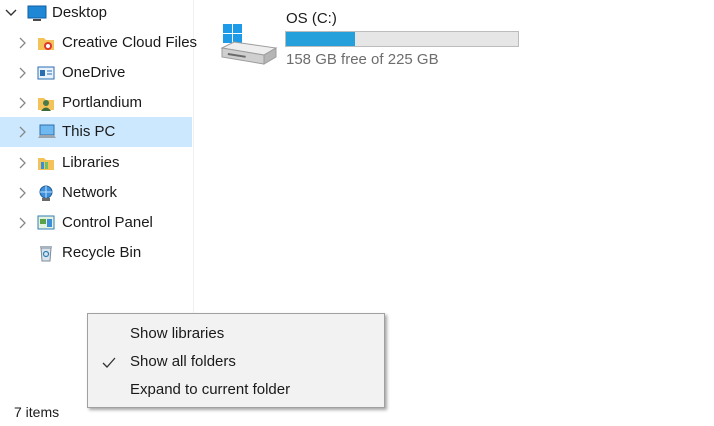 This screenshot has width=714, height=426. Describe the element at coordinates (46, 163) in the screenshot. I see `libraries-icon` at that location.